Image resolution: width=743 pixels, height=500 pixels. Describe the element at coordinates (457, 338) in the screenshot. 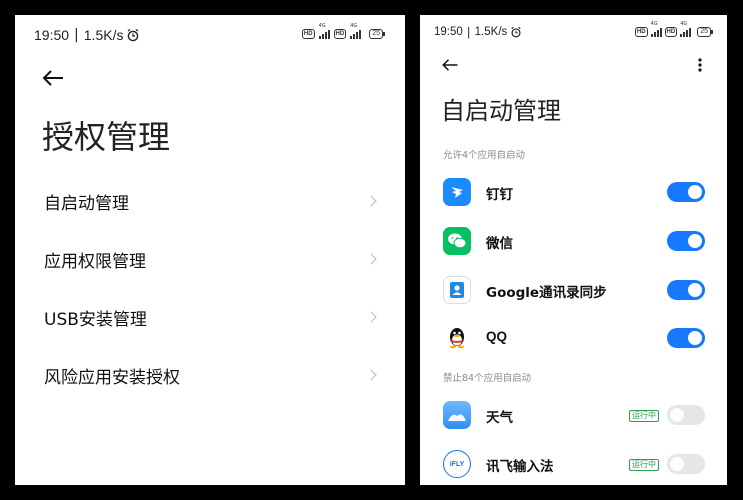

I see `qq-icon` at that location.